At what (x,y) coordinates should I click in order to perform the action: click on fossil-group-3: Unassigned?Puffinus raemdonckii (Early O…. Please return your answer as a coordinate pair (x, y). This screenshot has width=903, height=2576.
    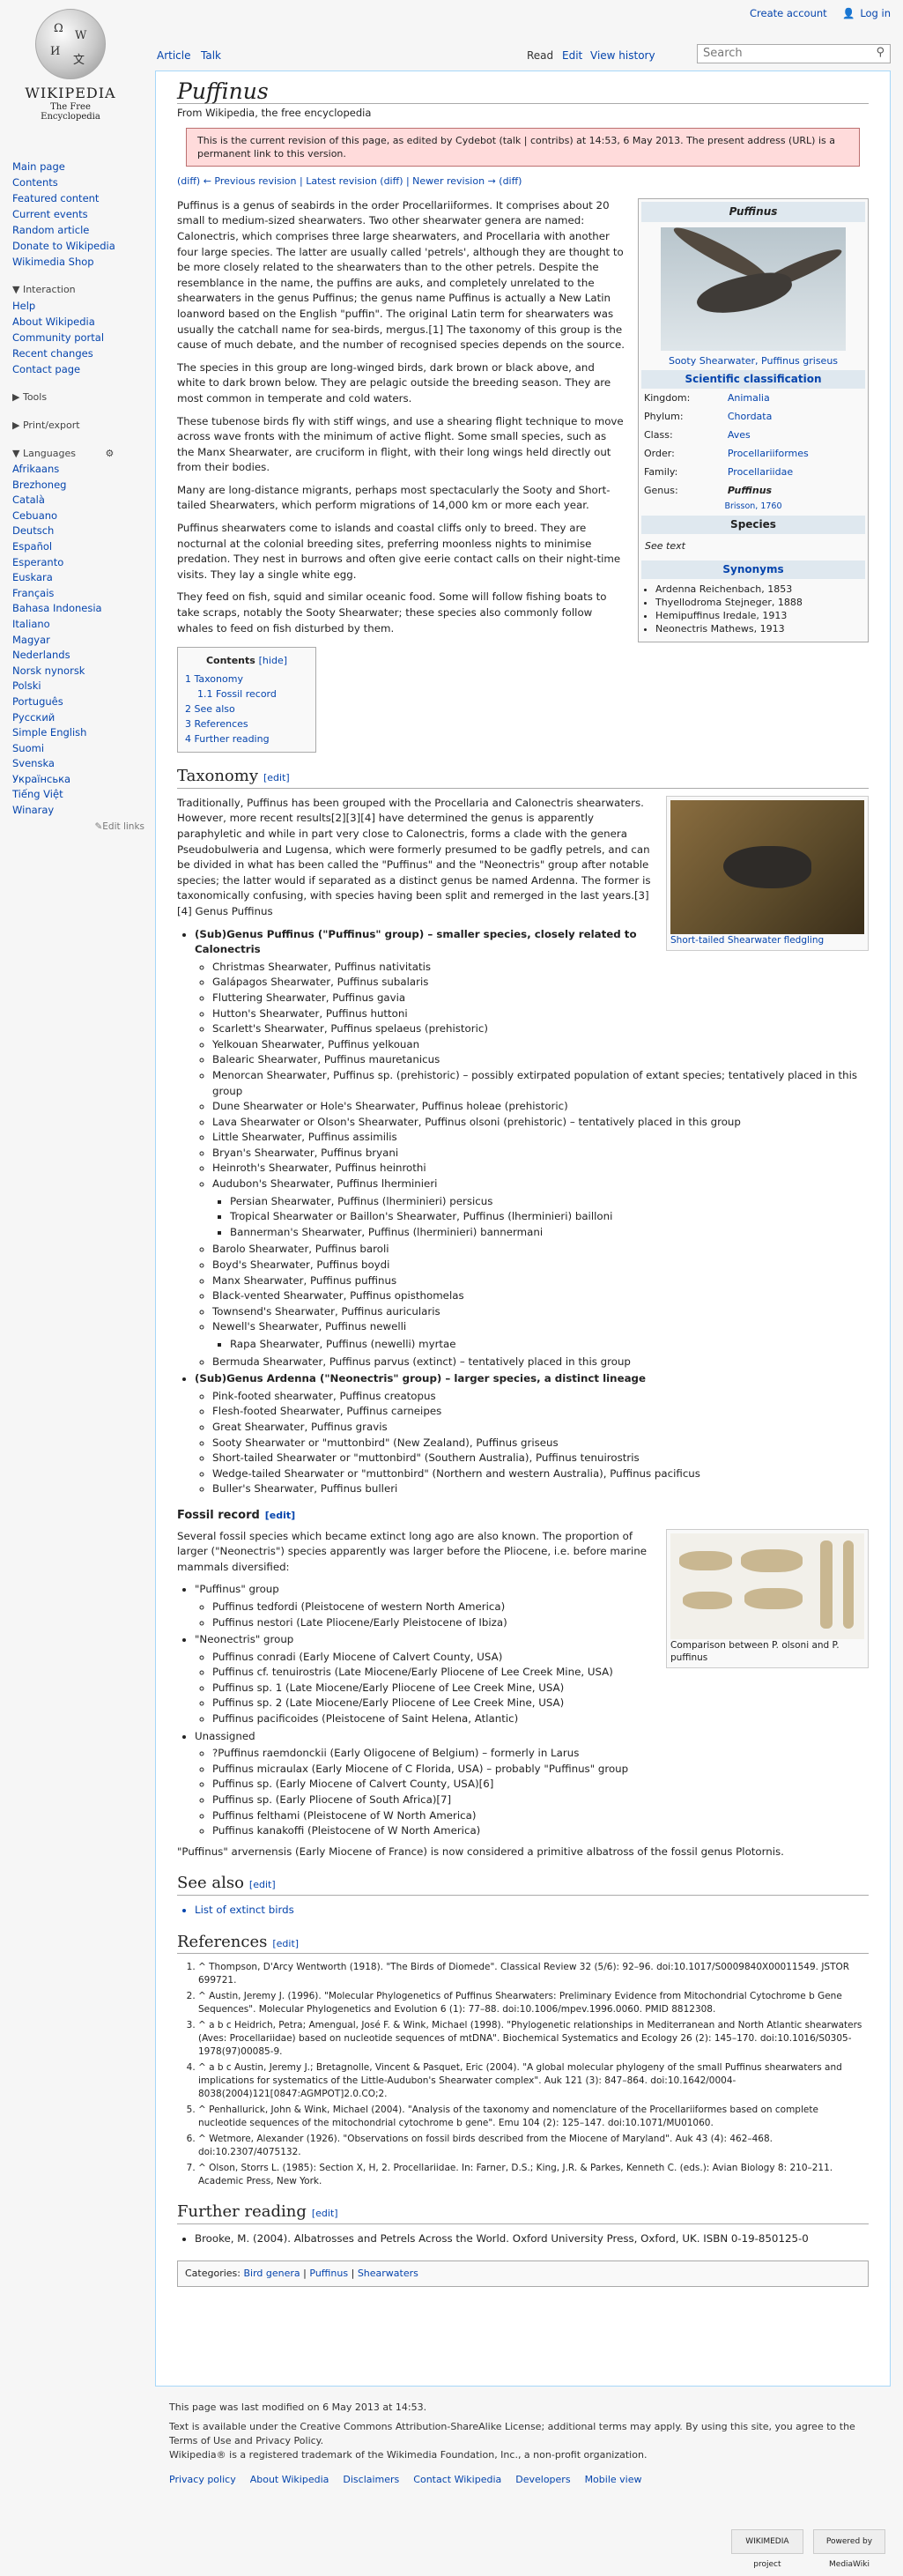
    Looking at the image, I should click on (532, 1784).